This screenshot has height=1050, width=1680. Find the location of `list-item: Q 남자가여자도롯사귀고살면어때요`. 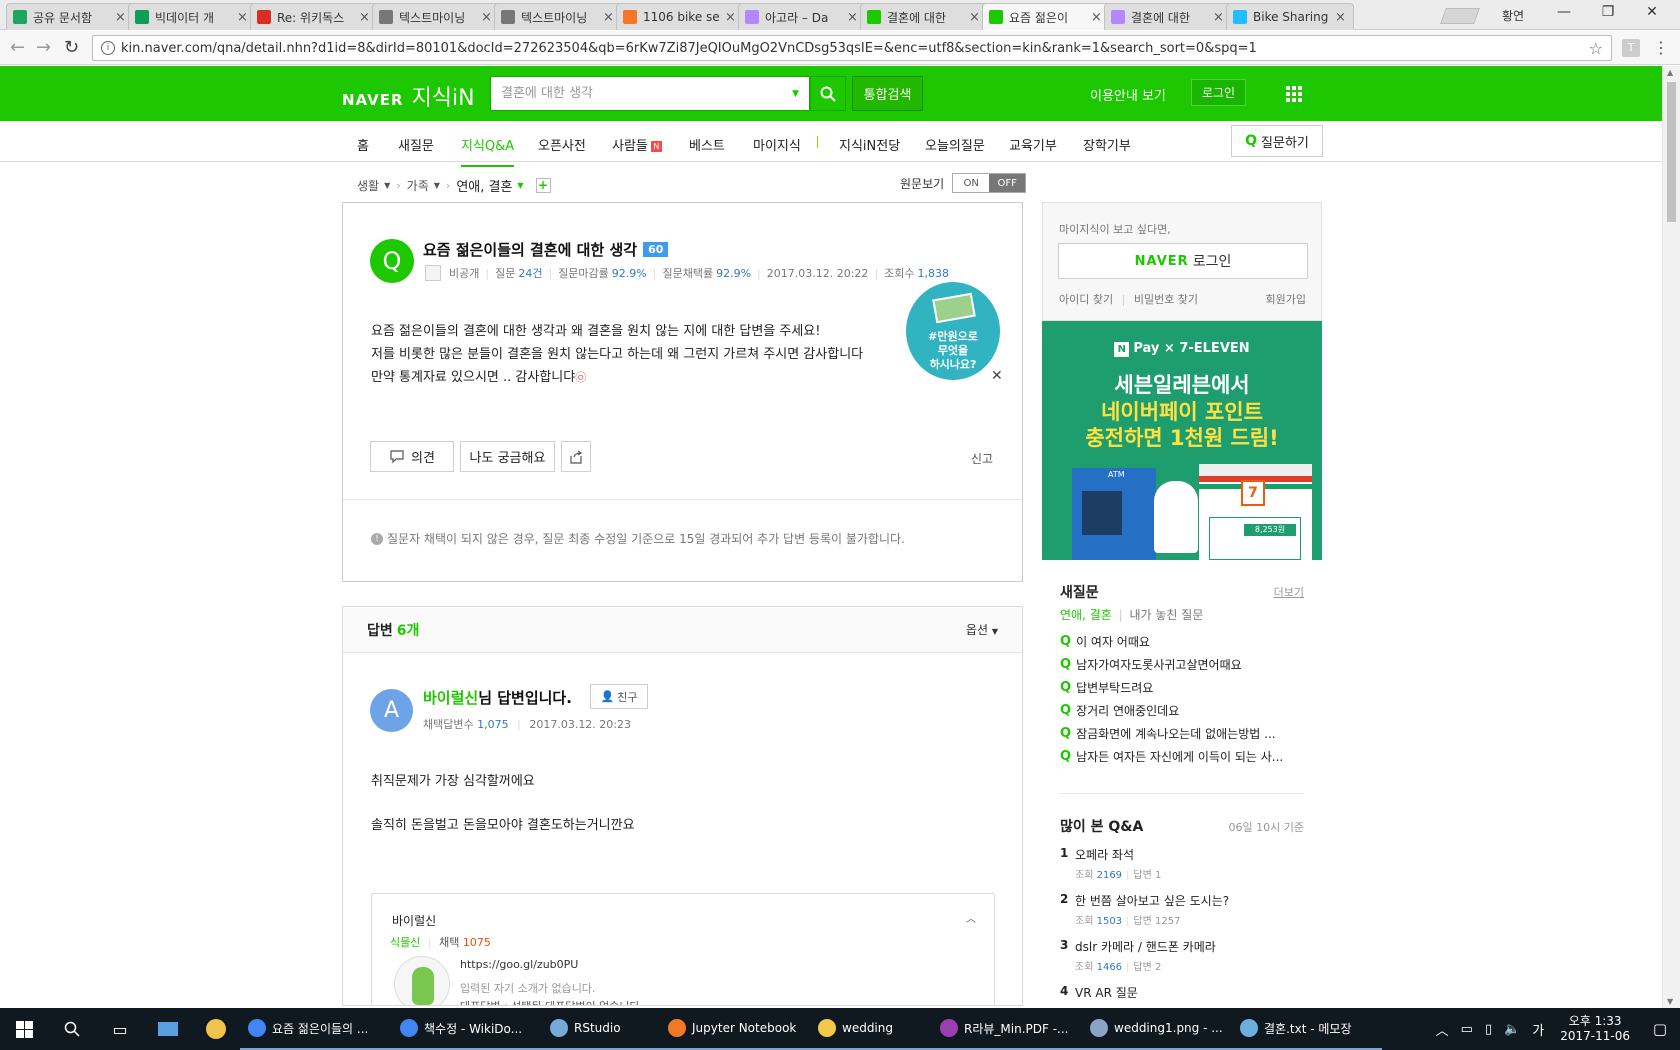

list-item: Q 남자가여자도롯사귀고살면어때요 is located at coordinates (1182, 664).